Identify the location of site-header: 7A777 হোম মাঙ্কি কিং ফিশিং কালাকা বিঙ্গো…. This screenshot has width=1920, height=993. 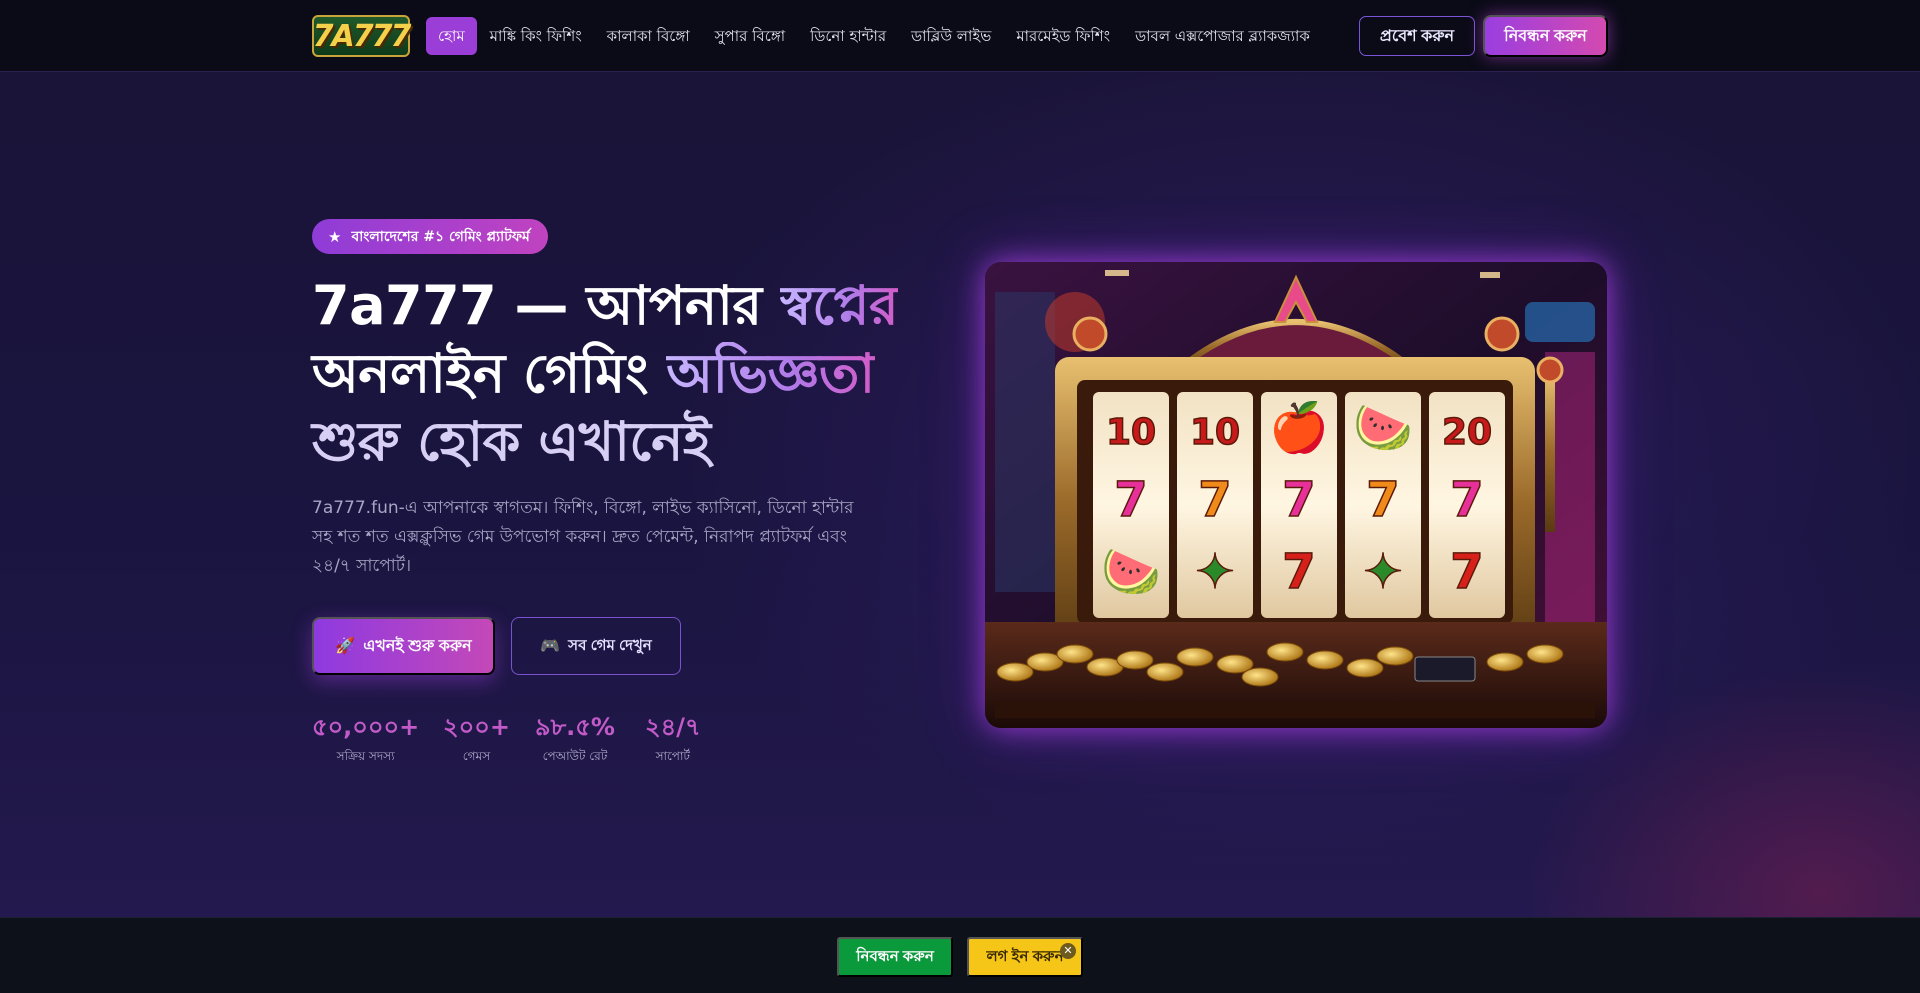
(960, 36).